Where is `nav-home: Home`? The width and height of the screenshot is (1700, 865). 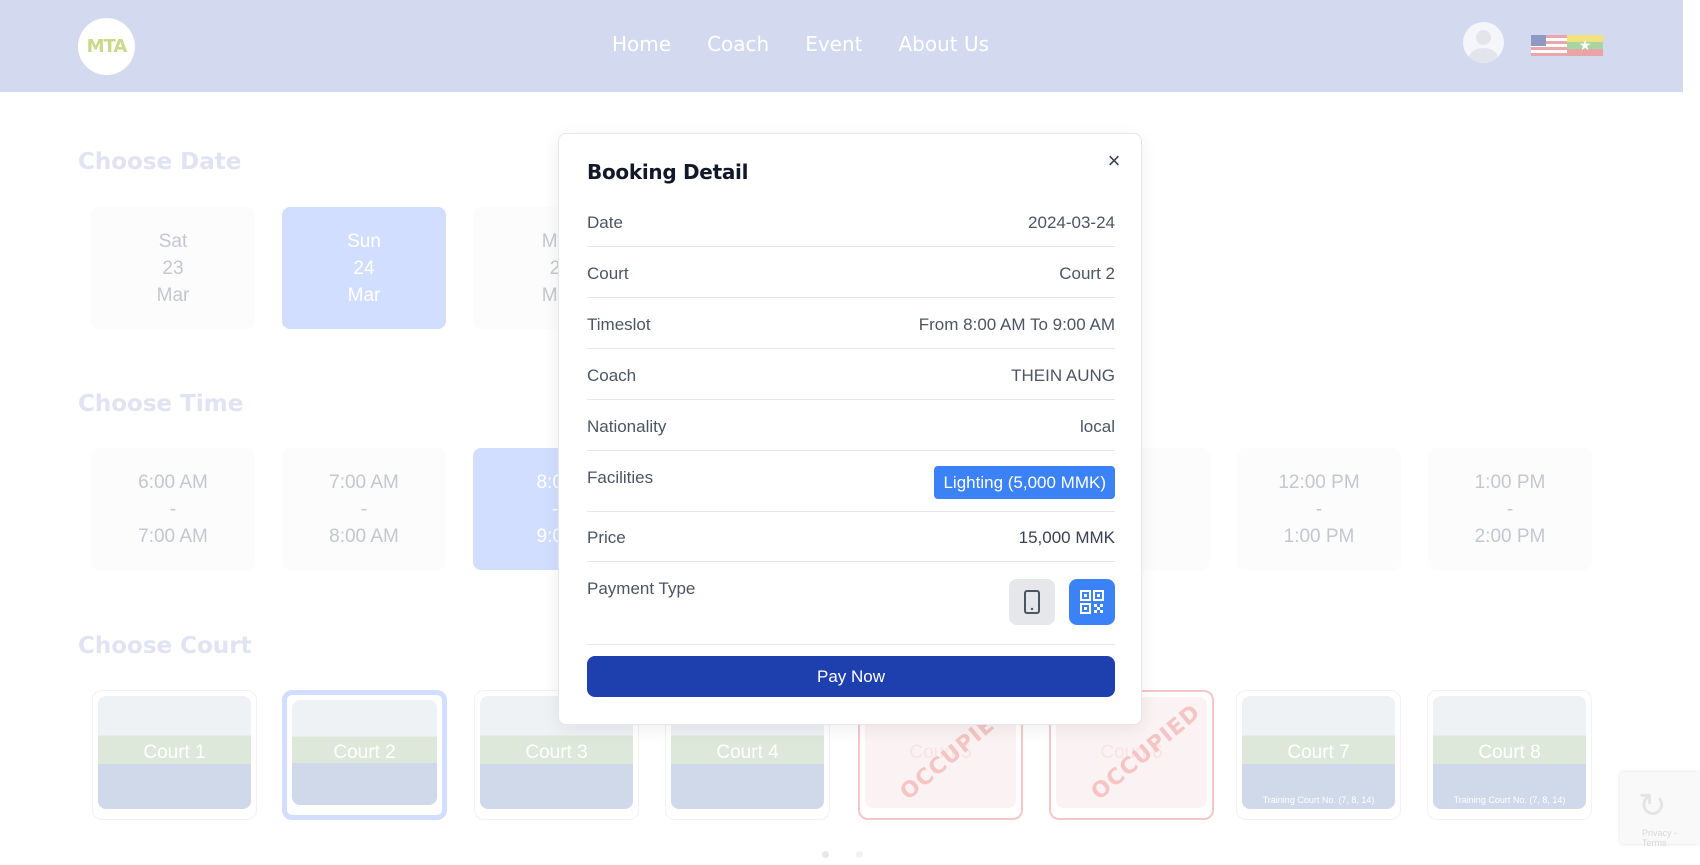 nav-home: Home is located at coordinates (641, 44).